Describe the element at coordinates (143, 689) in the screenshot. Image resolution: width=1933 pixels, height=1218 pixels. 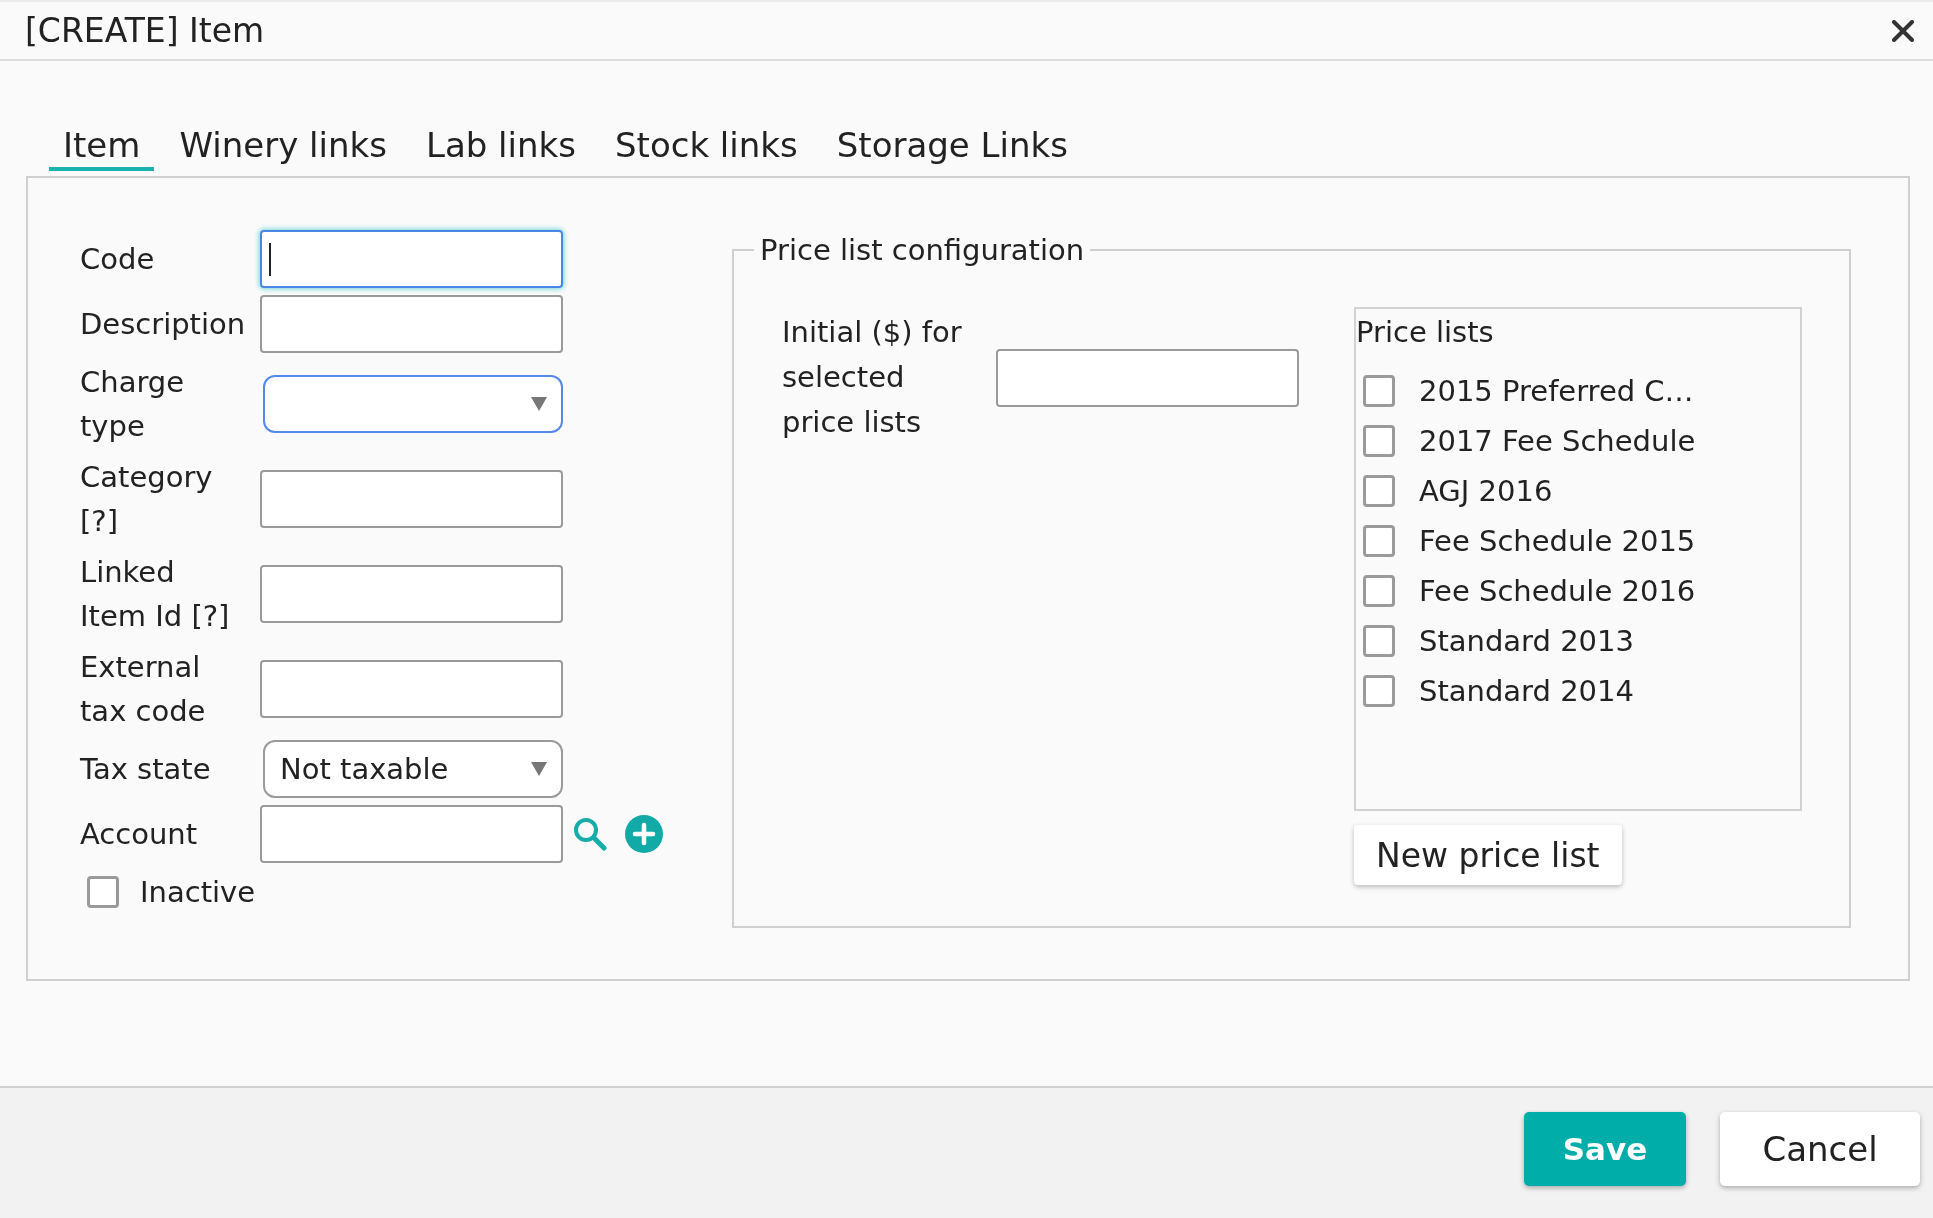
I see `field-label: External tax code` at that location.